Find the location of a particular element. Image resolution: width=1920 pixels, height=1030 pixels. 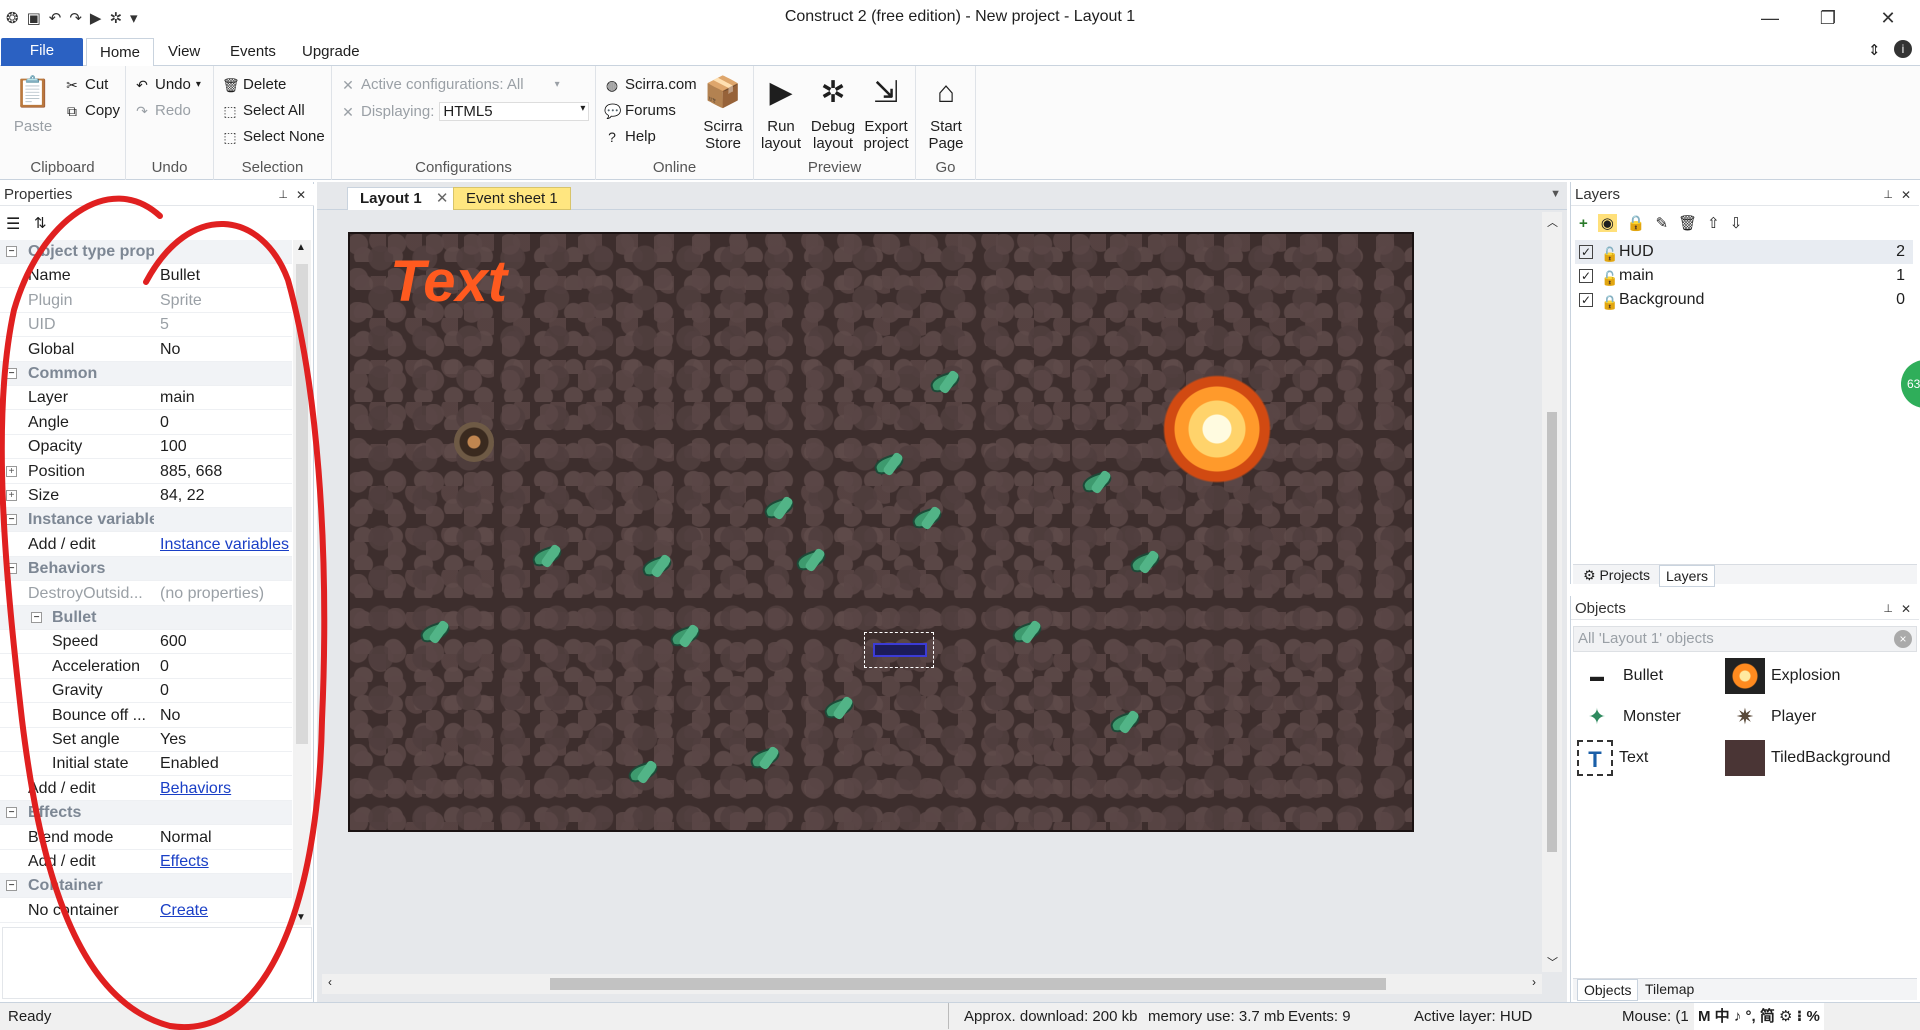

property-row: Plugin Sprite is located at coordinates (146, 301).